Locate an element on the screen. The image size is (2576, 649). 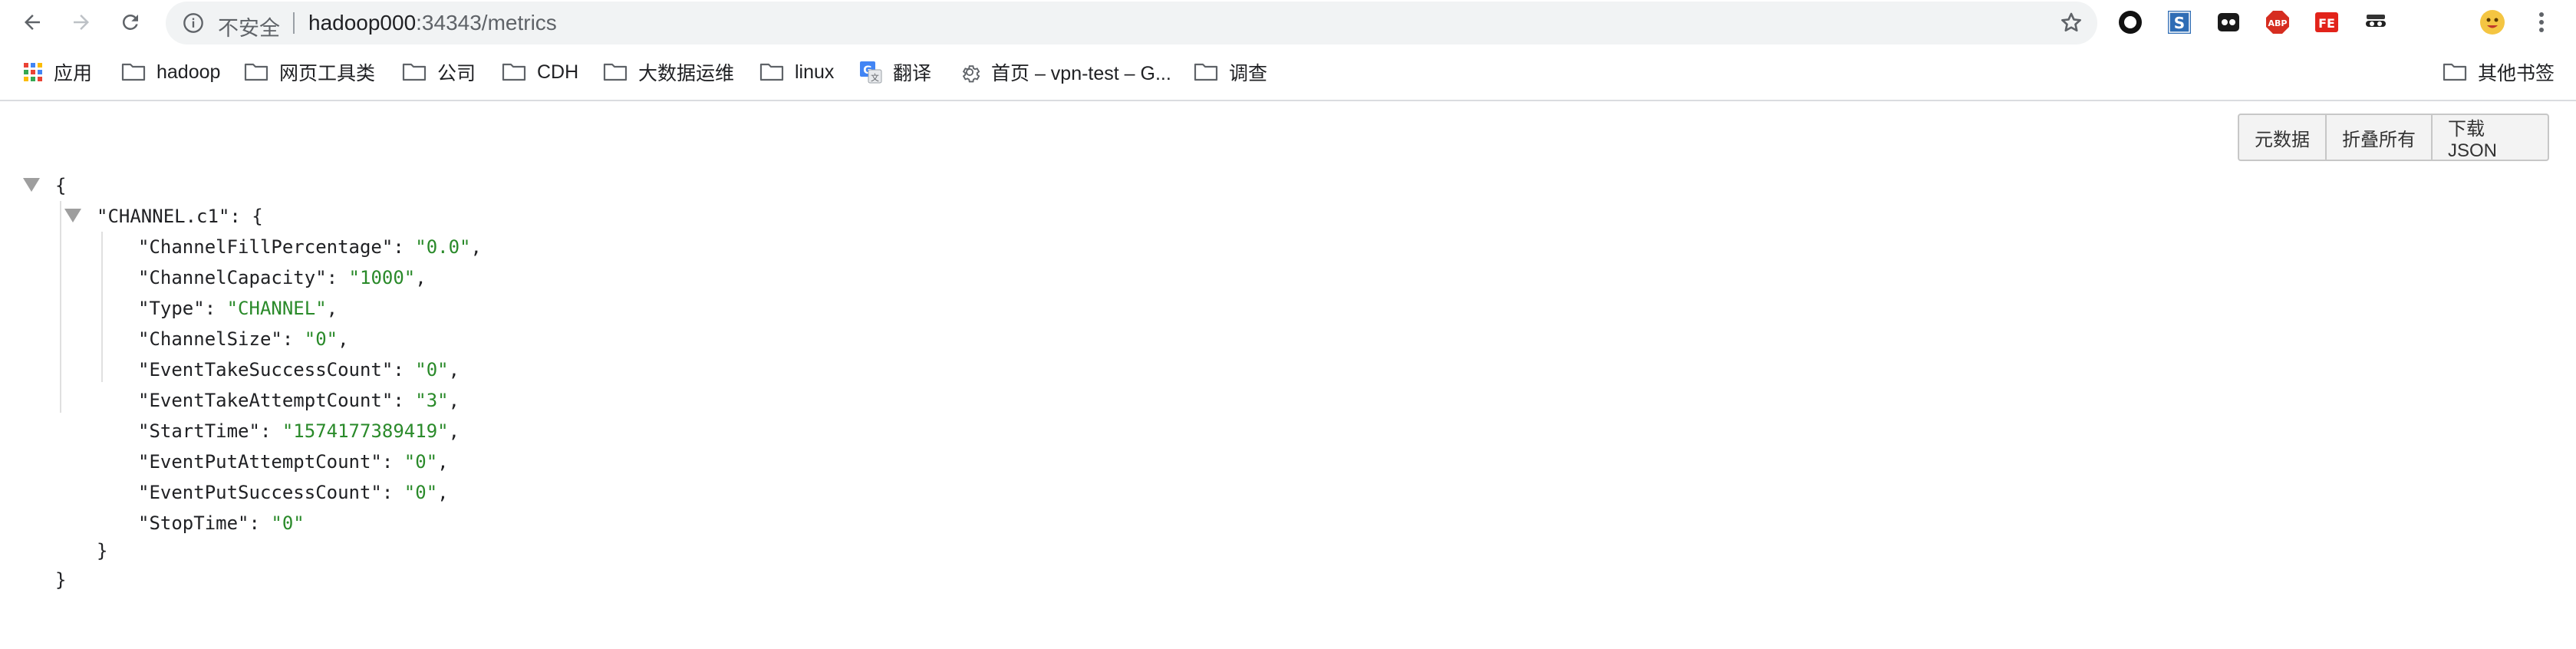
json-value: "1000" is located at coordinates (382, 277).